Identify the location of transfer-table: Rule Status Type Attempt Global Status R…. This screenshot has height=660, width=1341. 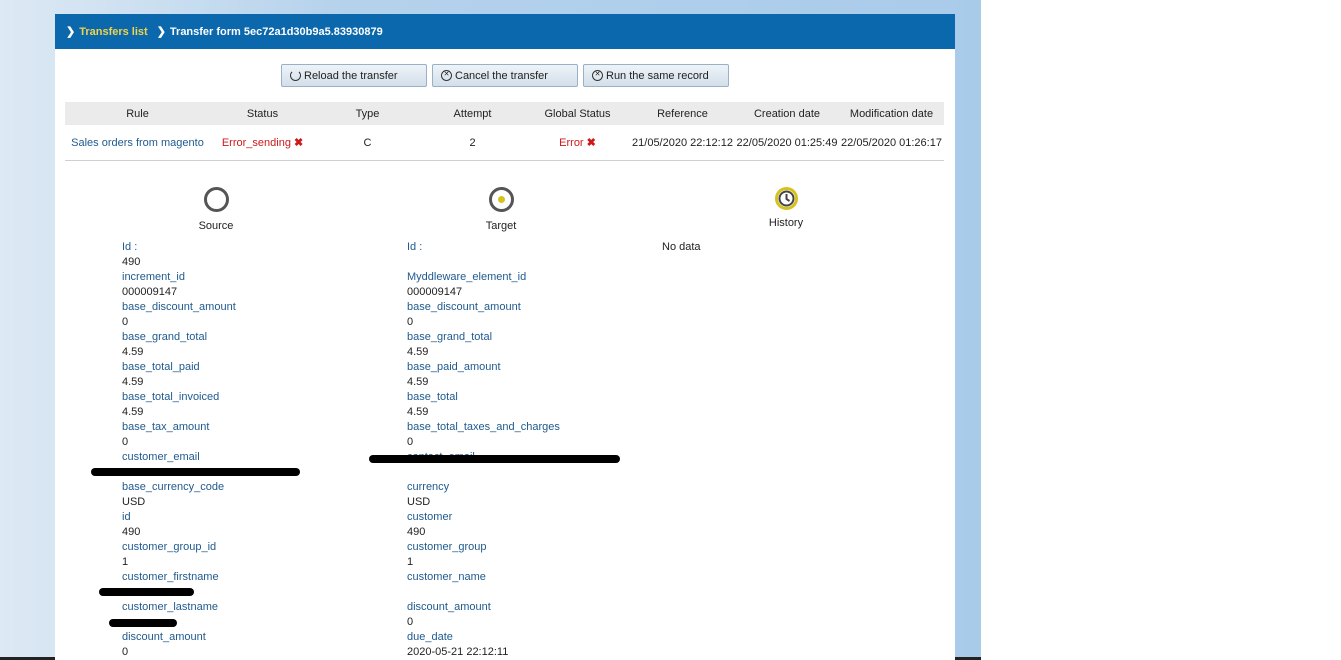
(504, 131).